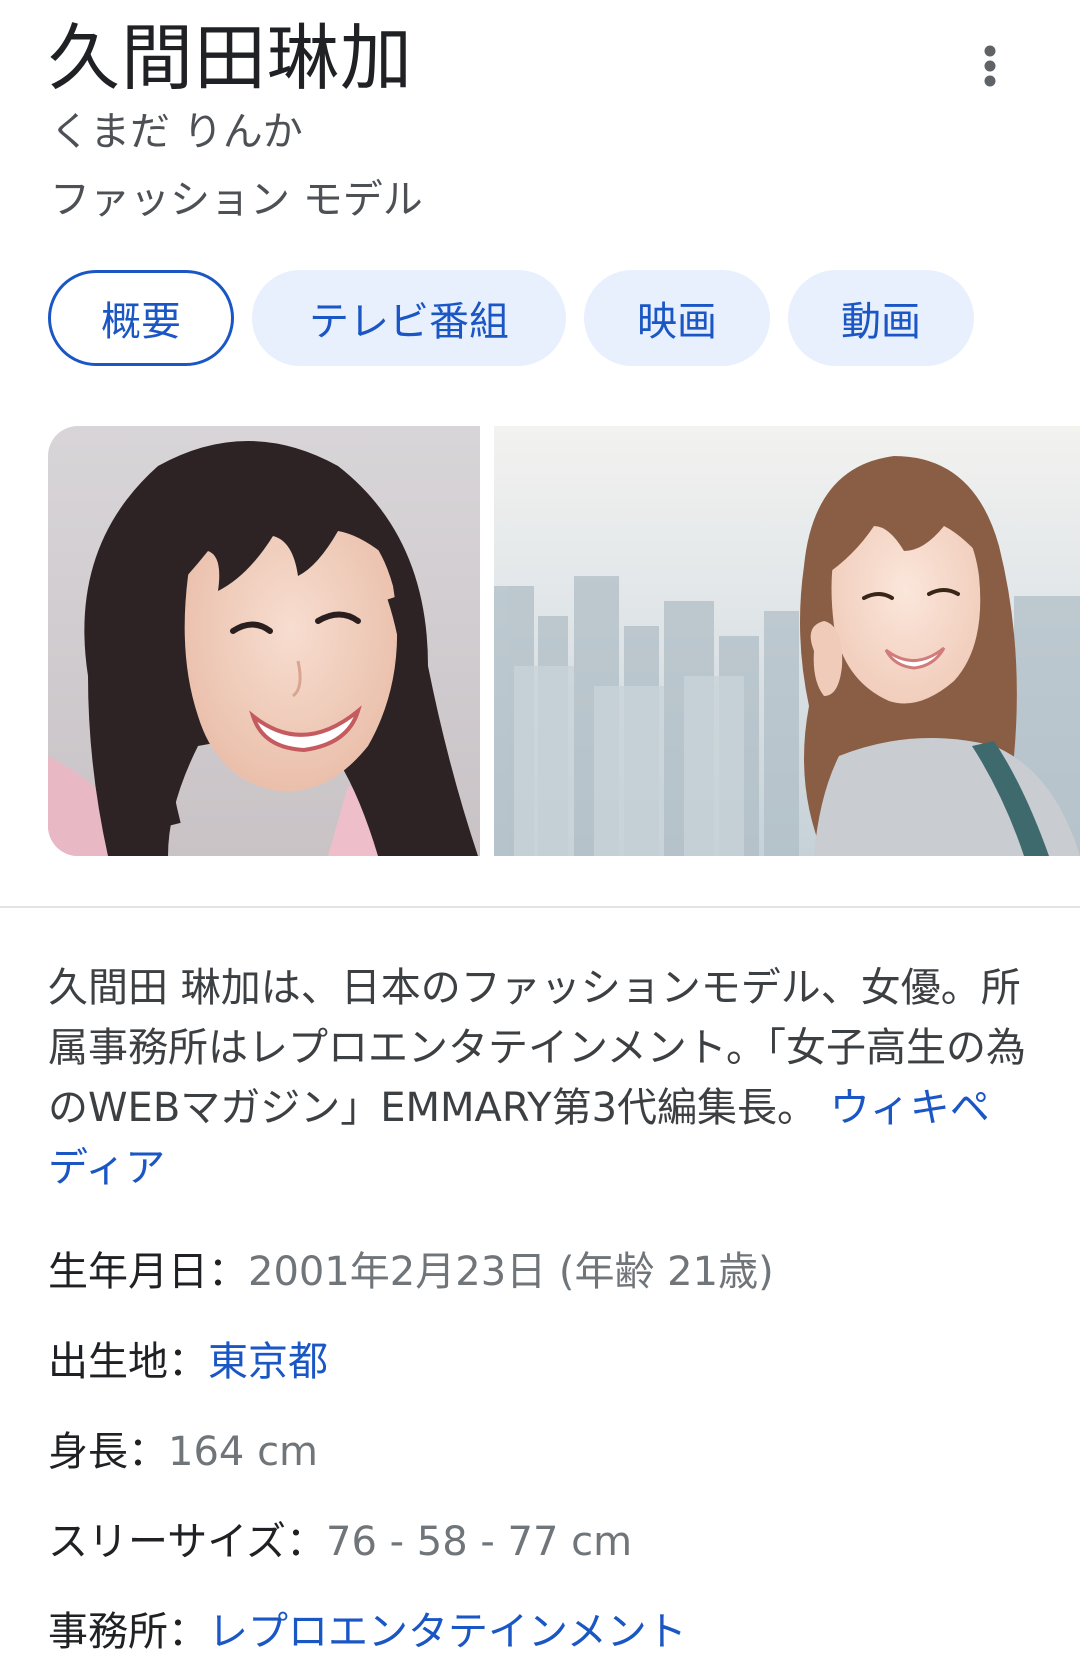 This screenshot has height=1660, width=1080. I want to click on fact-label: 事務所：, so click(128, 1632).